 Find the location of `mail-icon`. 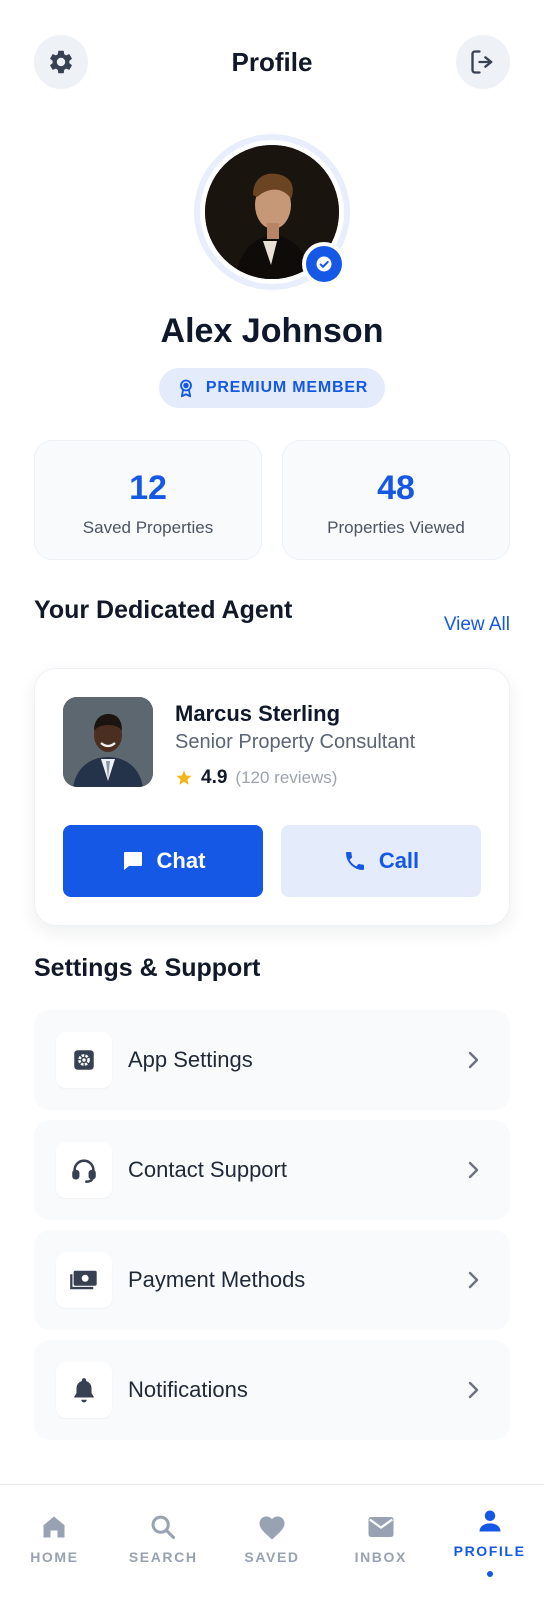

mail-icon is located at coordinates (381, 1527).